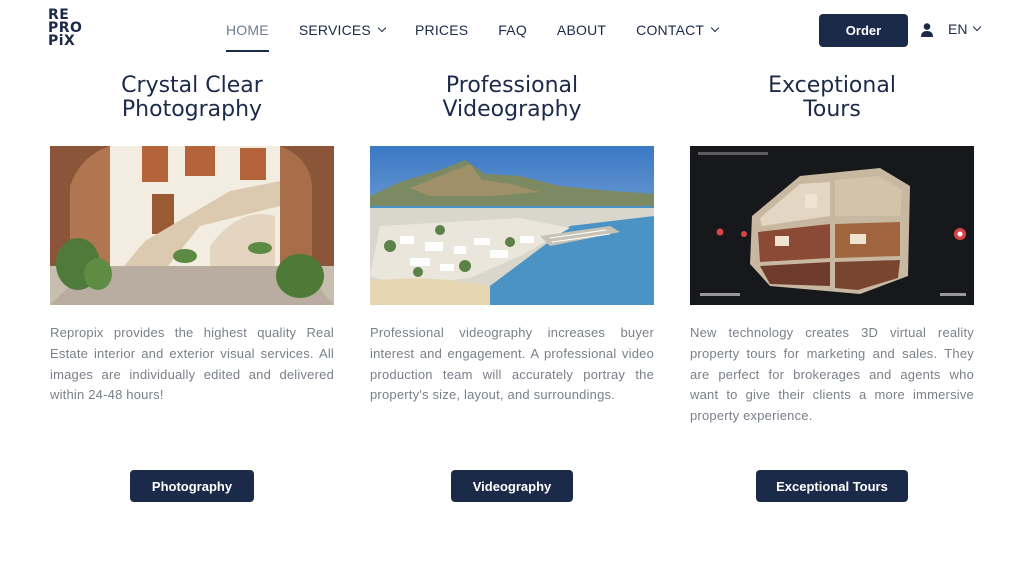 This screenshot has height=576, width=1024. I want to click on order-button: Order, so click(863, 30).